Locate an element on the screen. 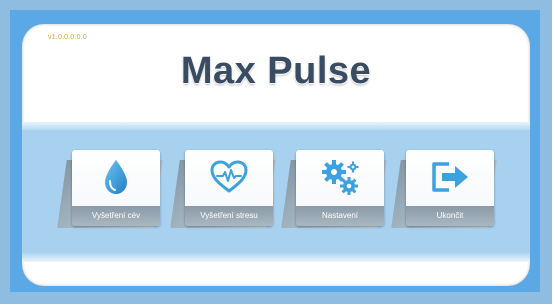 The width and height of the screenshot is (552, 304). menu-tile-wrap-vessels: Vyšetření cév is located at coordinates (112, 189).